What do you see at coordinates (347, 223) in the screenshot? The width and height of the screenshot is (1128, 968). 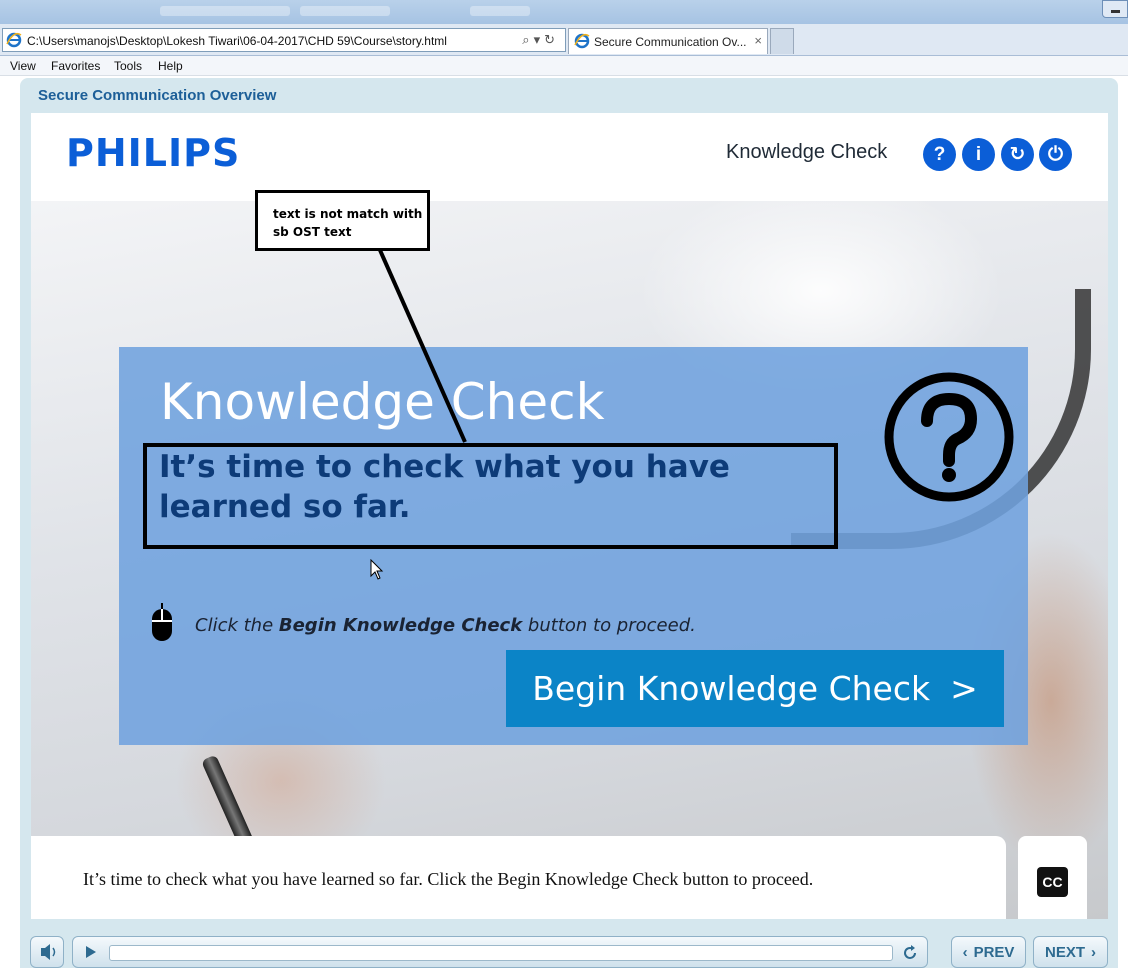 I see `annotation-text: text is not match with sb OST text` at bounding box center [347, 223].